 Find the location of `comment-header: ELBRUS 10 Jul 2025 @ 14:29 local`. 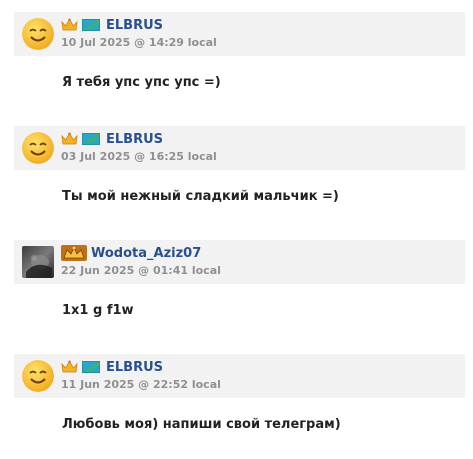

comment-header: ELBRUS 10 Jul 2025 @ 14:29 local is located at coordinates (239, 34).